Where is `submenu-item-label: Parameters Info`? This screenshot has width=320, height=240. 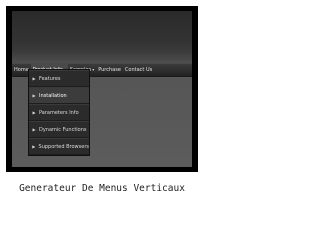 submenu-item-label: Parameters Info is located at coordinates (59, 112).